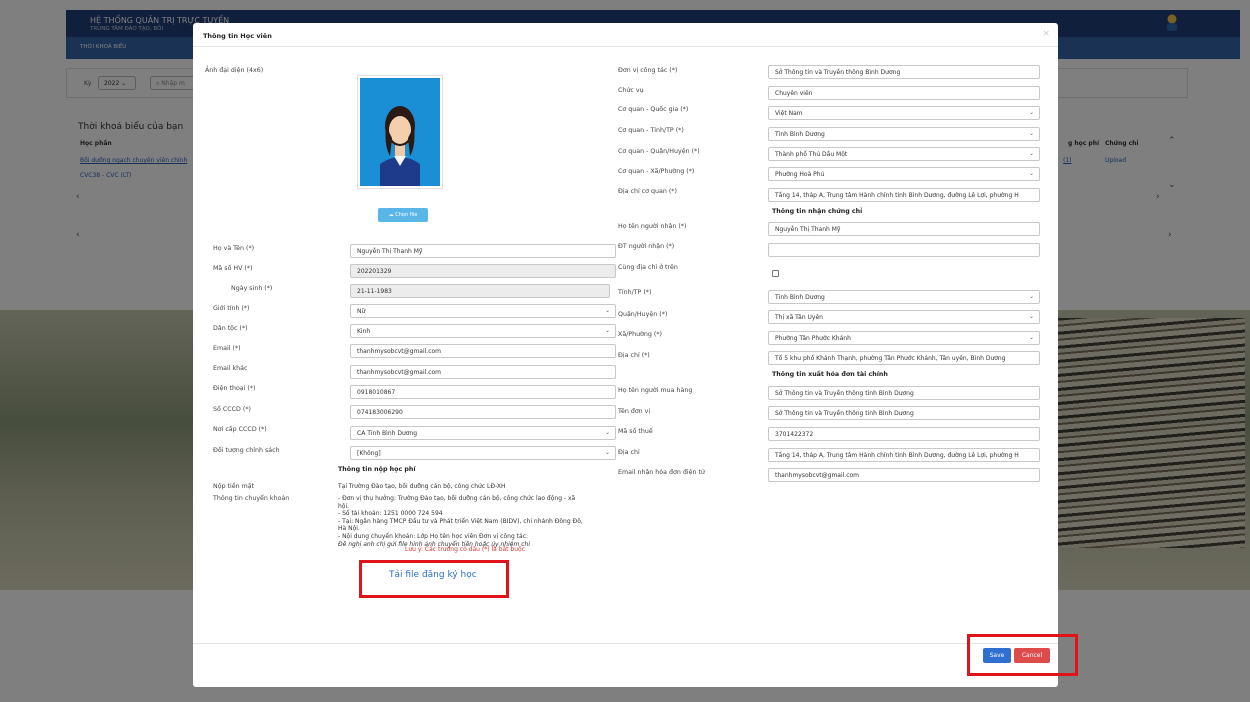 This screenshot has width=1250, height=702. I want to click on position-input: Chuyên viên, so click(904, 93).